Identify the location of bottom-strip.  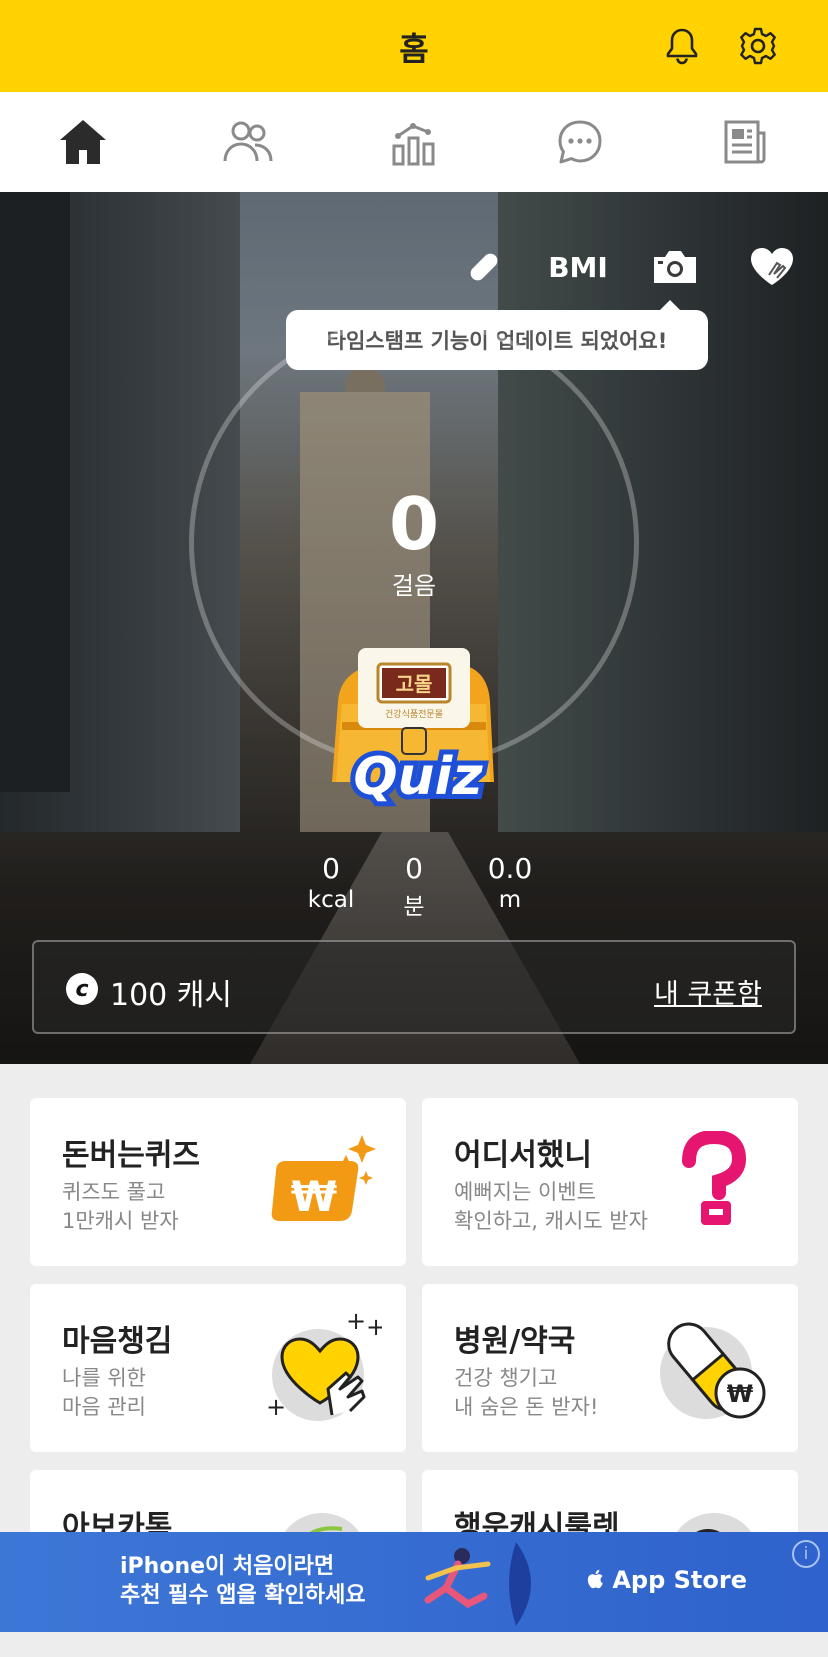
(414, 1644).